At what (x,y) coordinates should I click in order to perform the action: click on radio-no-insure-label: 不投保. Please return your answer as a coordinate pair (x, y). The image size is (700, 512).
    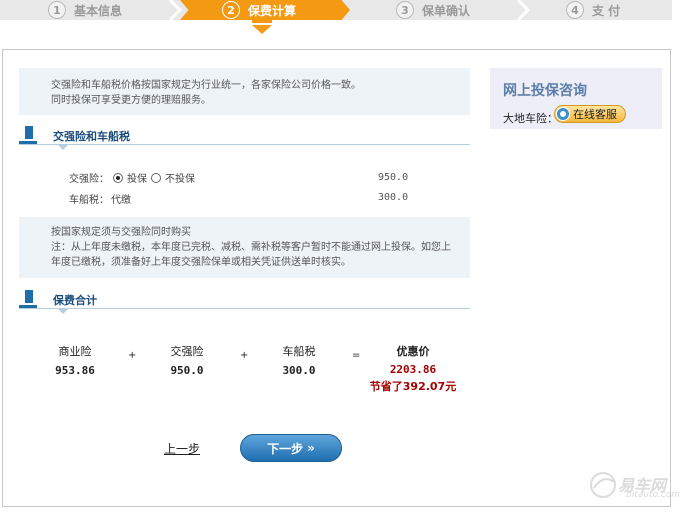
    Looking at the image, I should click on (180, 177).